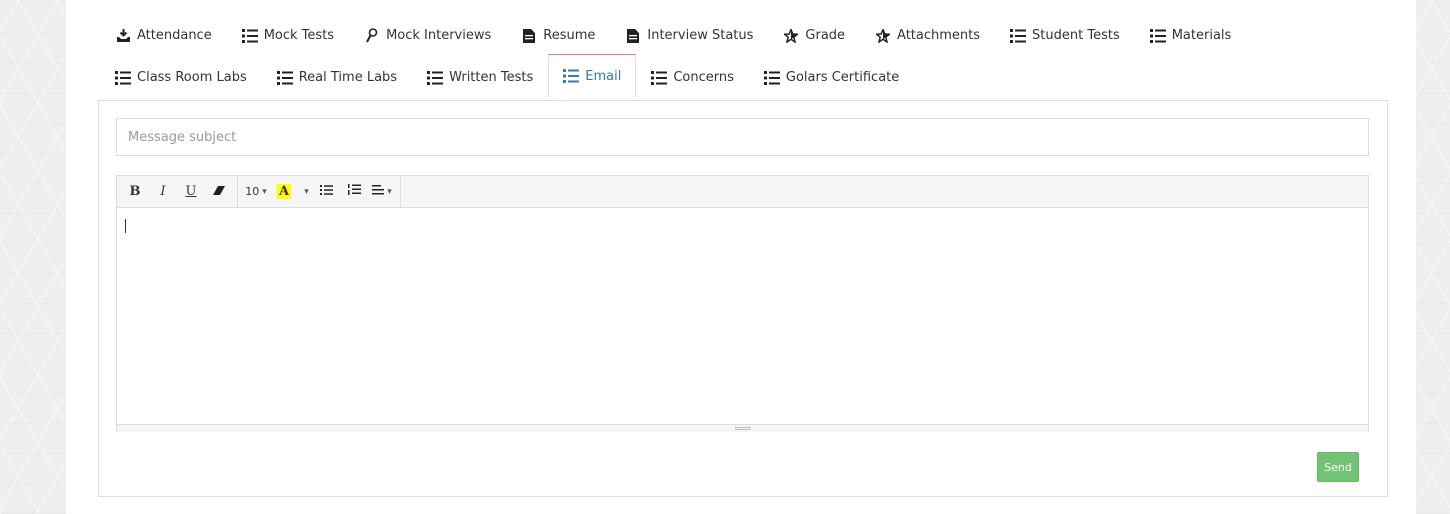  I want to click on magnifier-icon, so click(372, 36).